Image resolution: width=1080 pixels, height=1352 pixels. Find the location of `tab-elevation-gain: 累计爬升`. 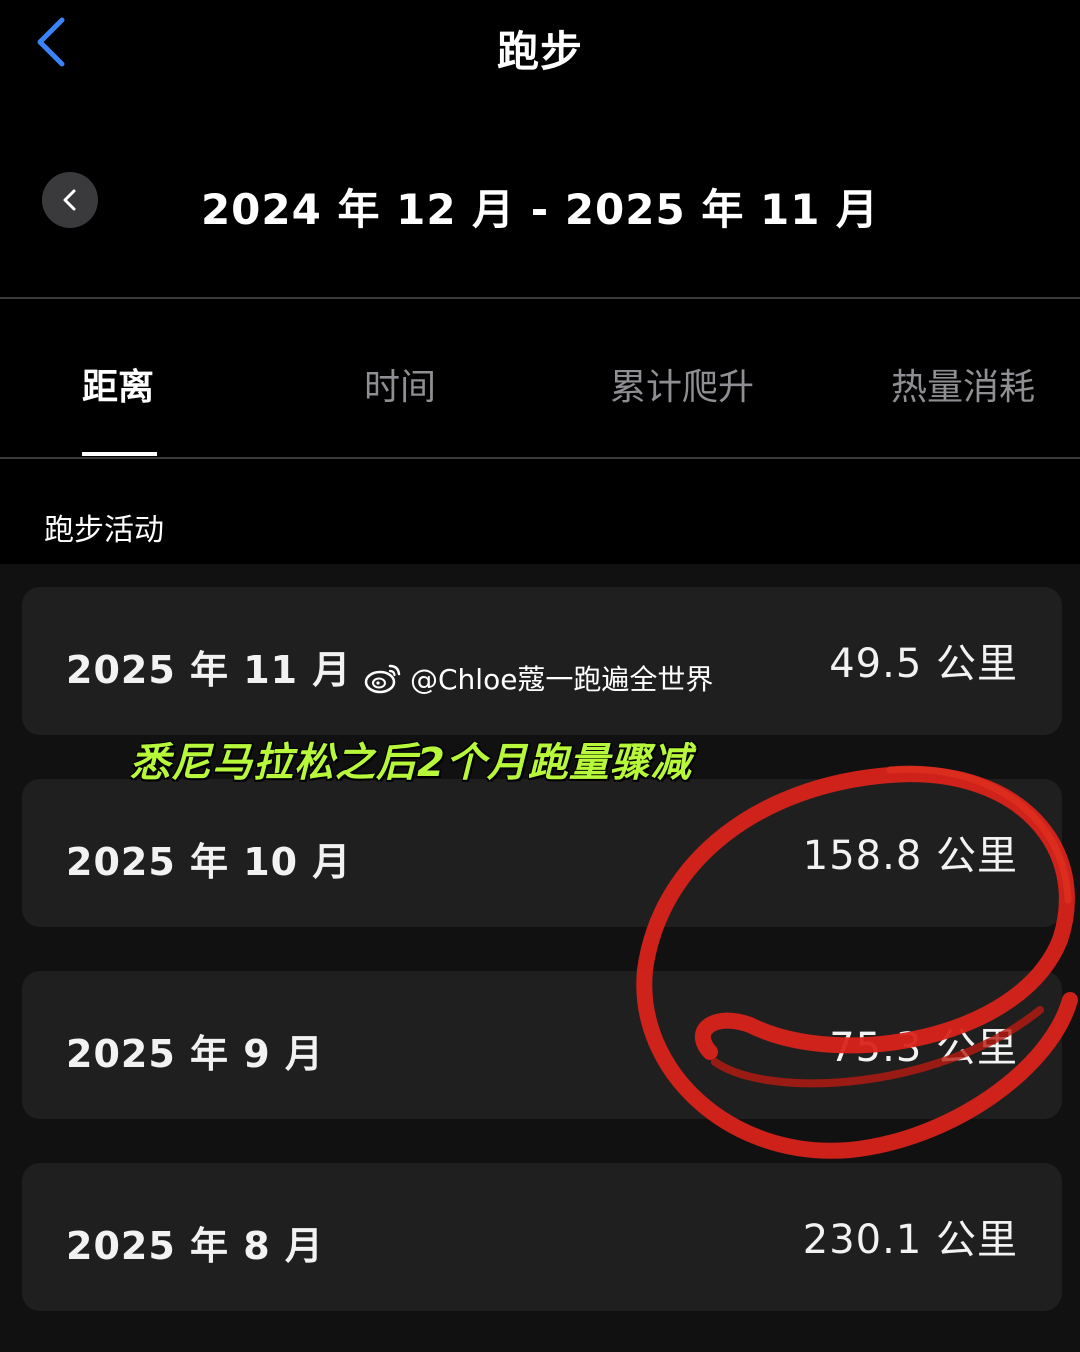

tab-elevation-gain: 累计爬升 is located at coordinates (682, 384).